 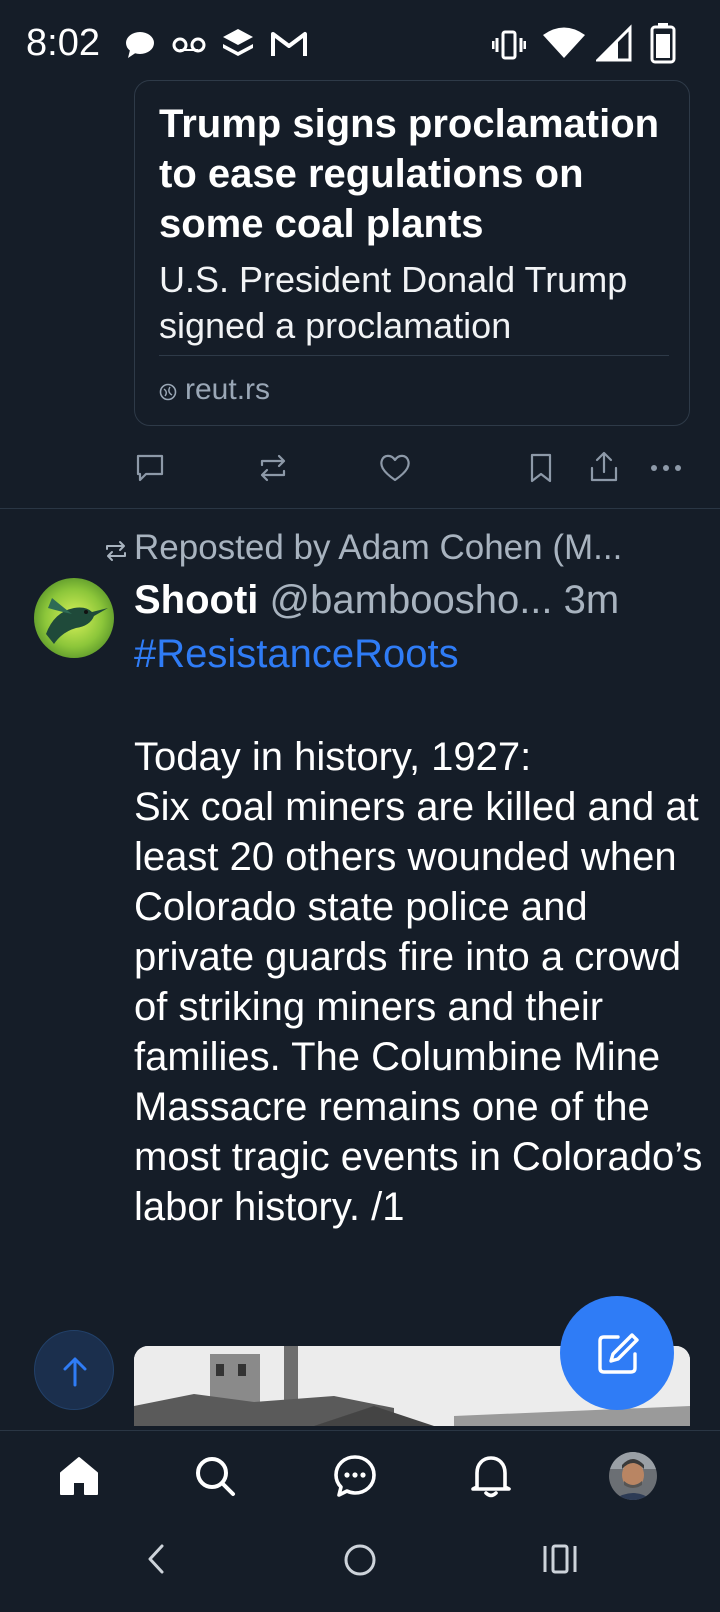 I want to click on home-icon, so click(x=79, y=1476).